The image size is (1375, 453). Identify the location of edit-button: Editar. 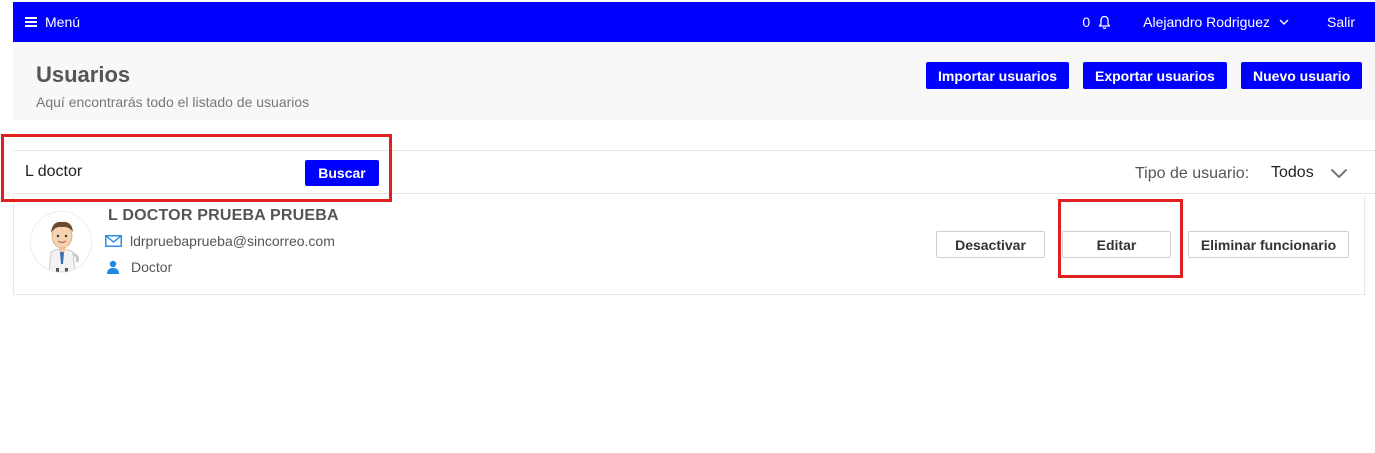
(1116, 244).